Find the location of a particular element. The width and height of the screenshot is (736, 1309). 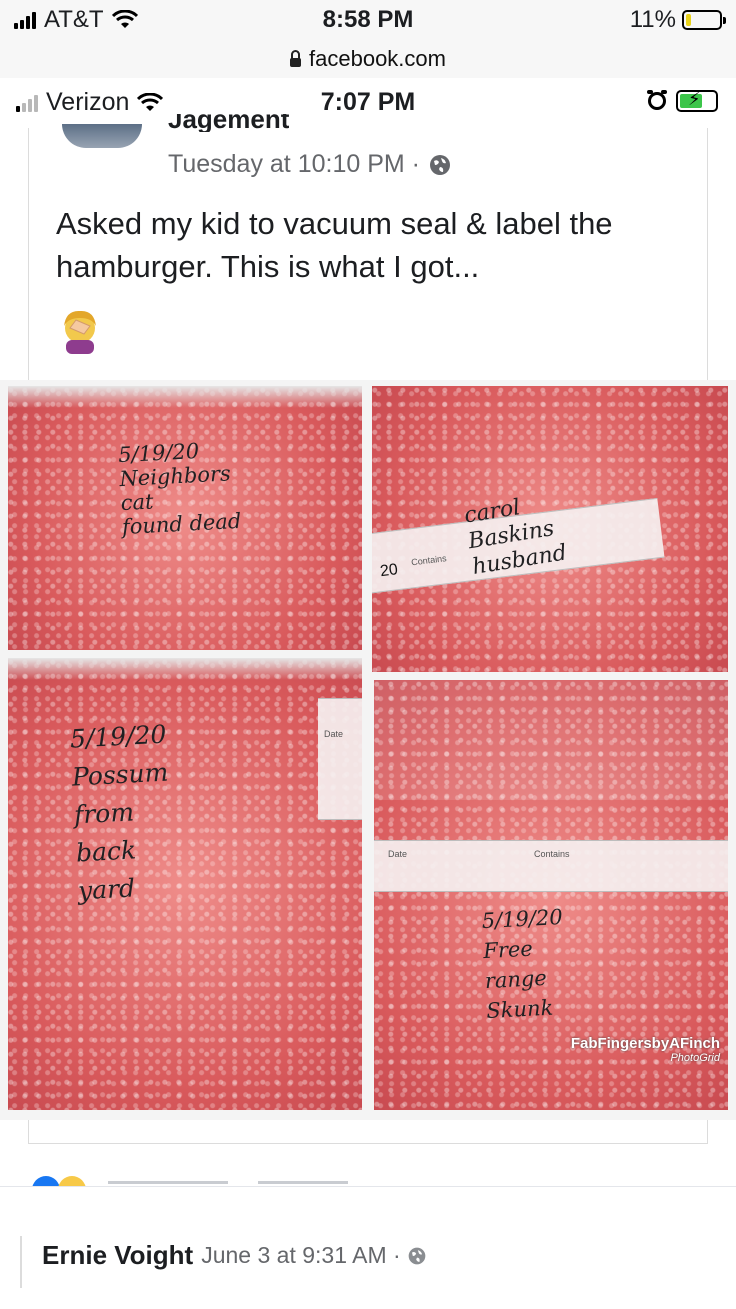

battery-icon is located at coordinates (704, 20).